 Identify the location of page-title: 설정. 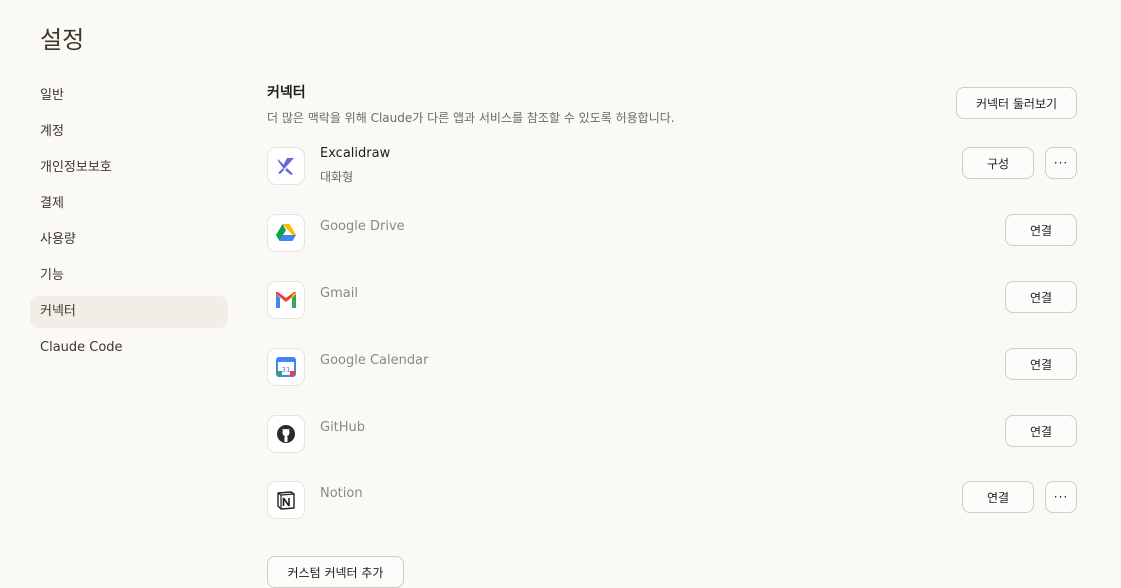
(62, 40).